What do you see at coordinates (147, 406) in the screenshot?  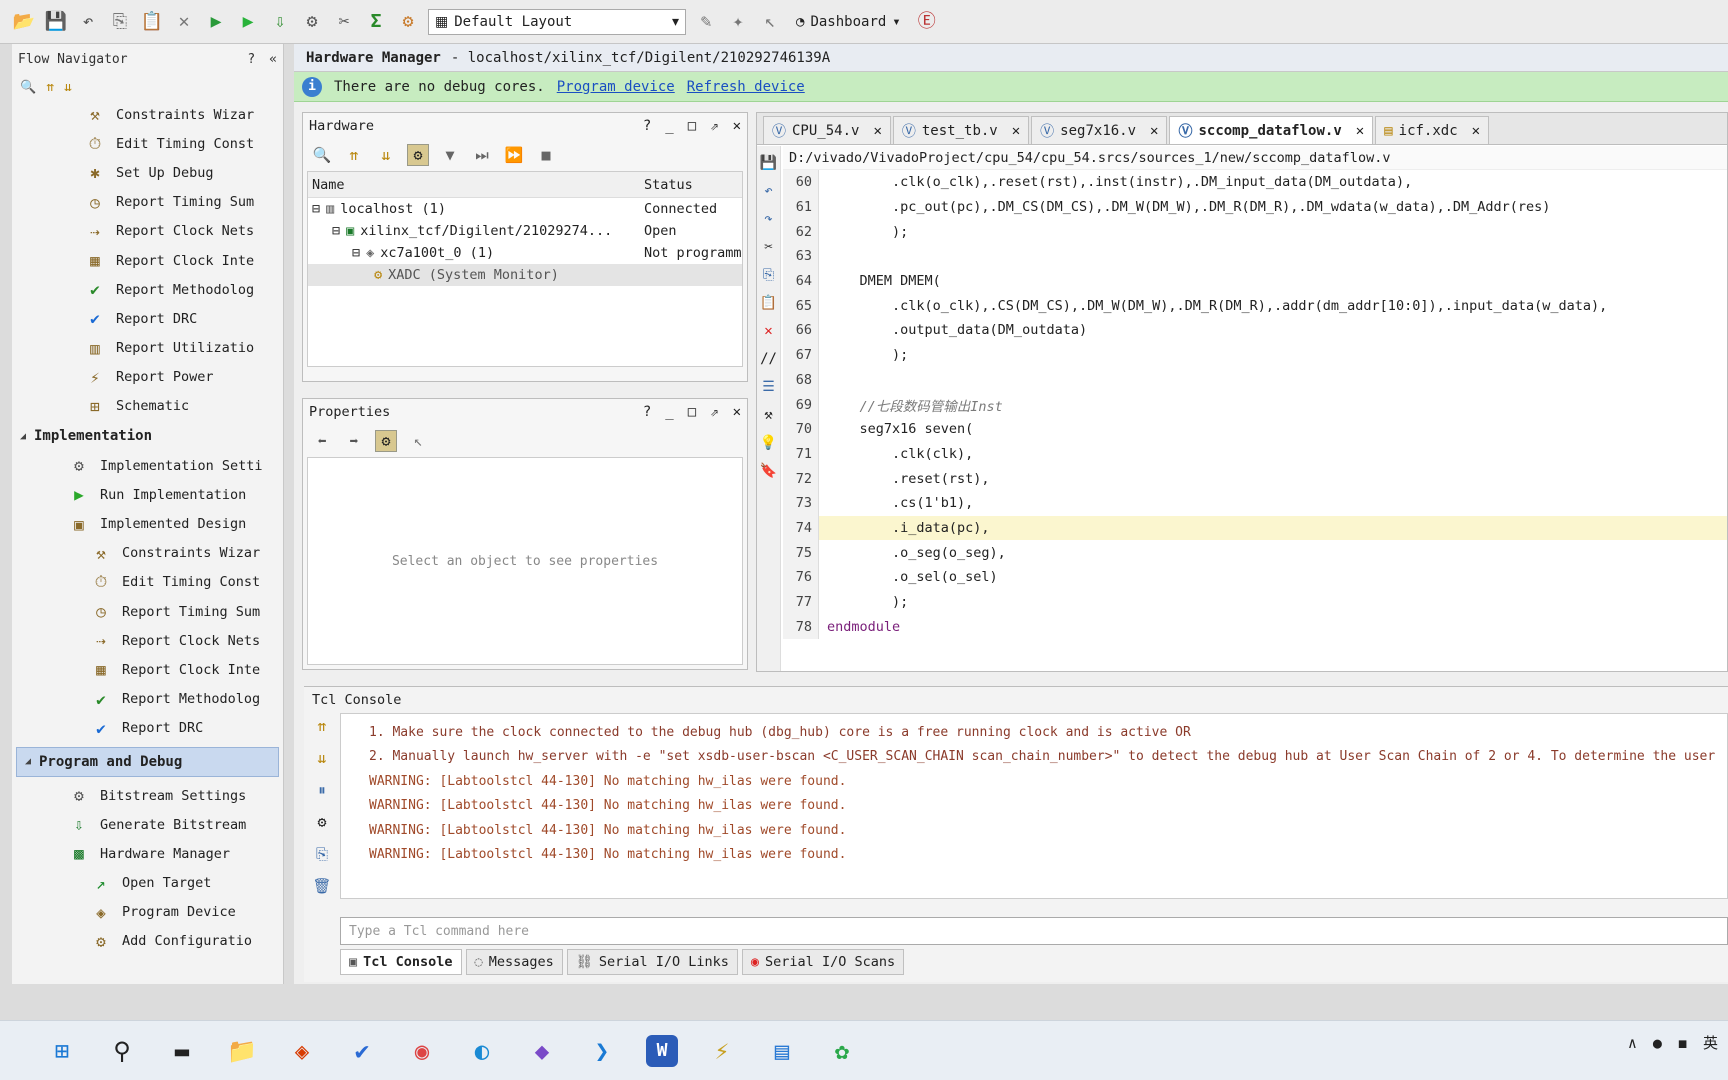 I see `nav-item: ⊞ Schematic` at bounding box center [147, 406].